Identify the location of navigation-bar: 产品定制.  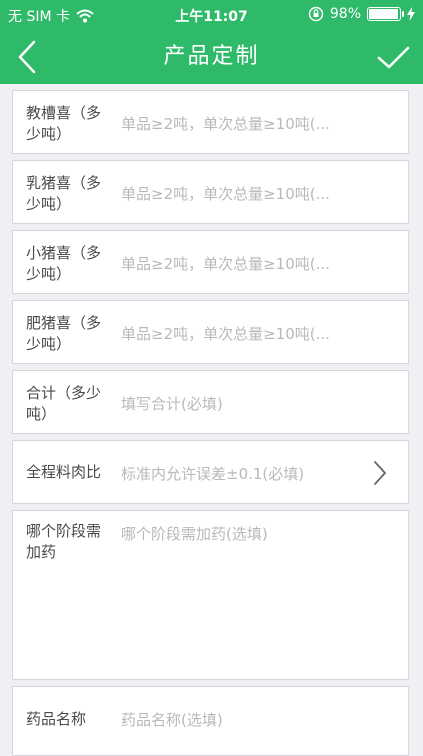
(211, 57).